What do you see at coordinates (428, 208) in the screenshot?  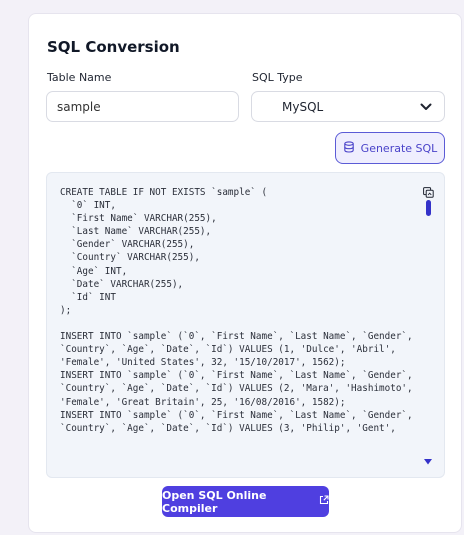 I see `scrollbar-thumb` at bounding box center [428, 208].